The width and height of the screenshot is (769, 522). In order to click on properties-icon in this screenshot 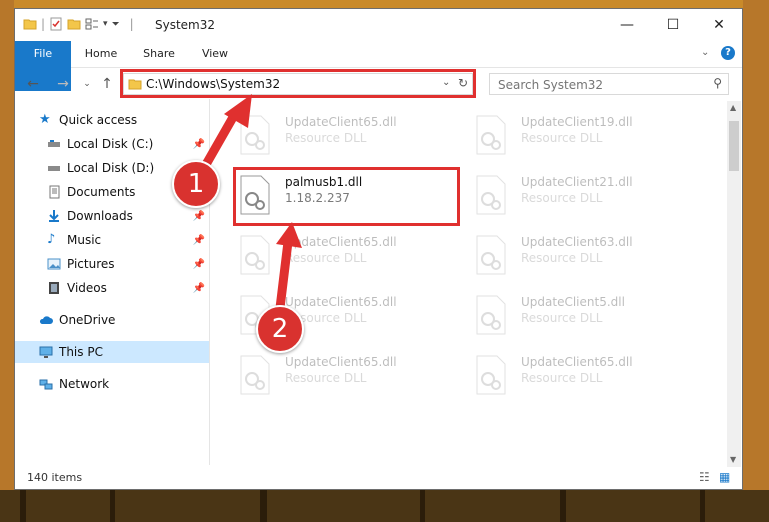, I will do `click(56, 24)`.